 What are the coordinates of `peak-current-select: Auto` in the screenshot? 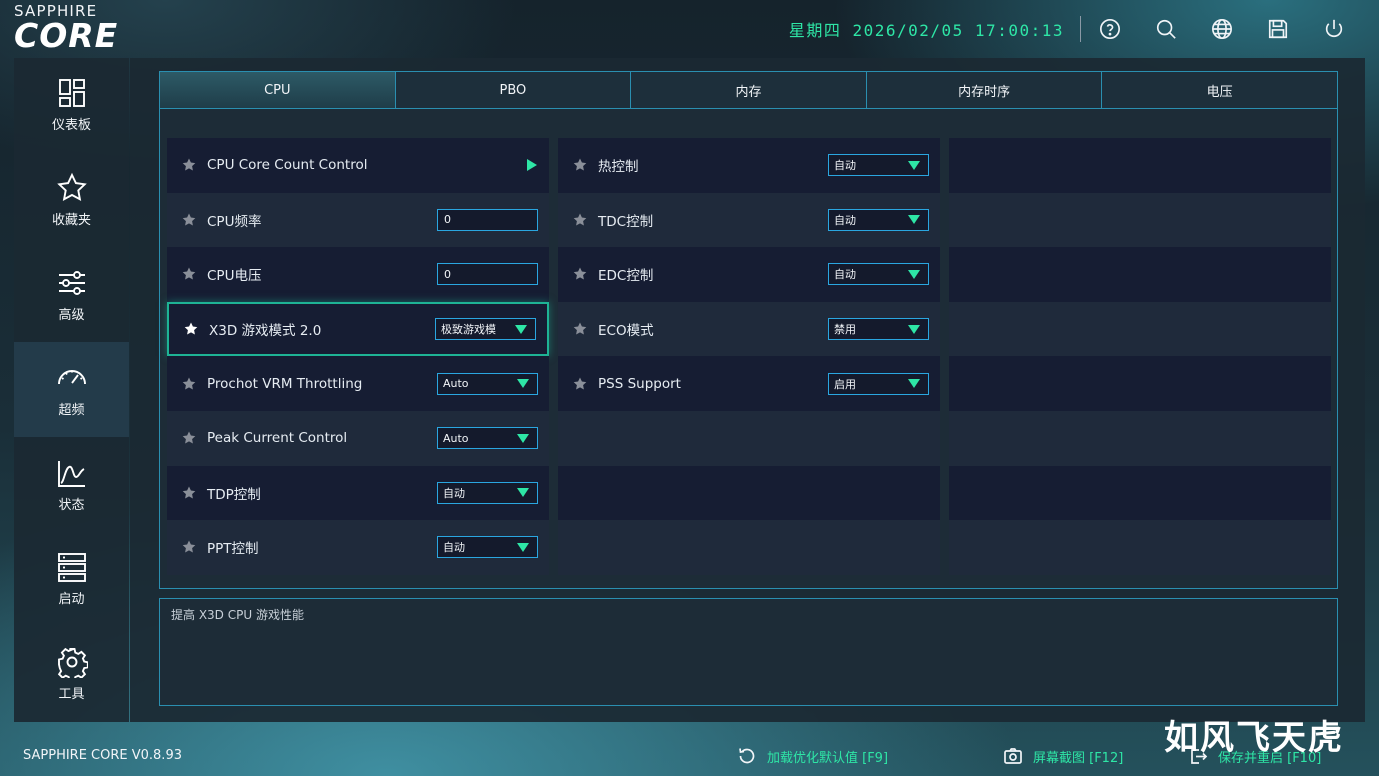 It's located at (487, 438).